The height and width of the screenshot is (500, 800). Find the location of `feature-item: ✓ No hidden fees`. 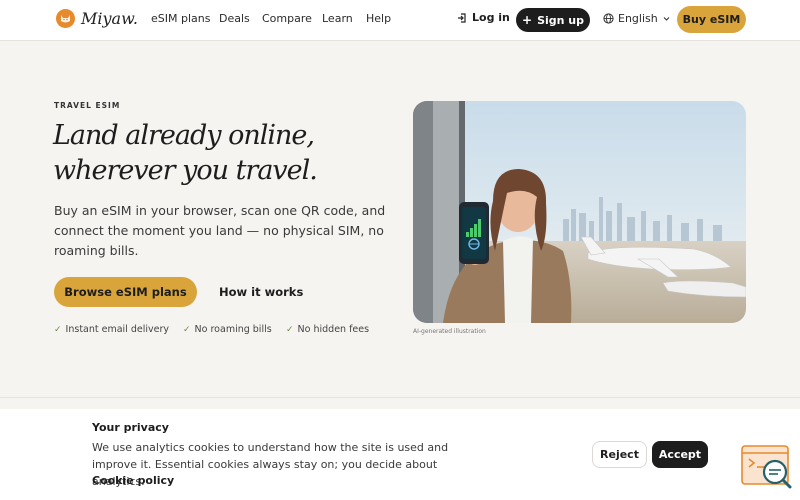

feature-item: ✓ No hidden fees is located at coordinates (327, 329).